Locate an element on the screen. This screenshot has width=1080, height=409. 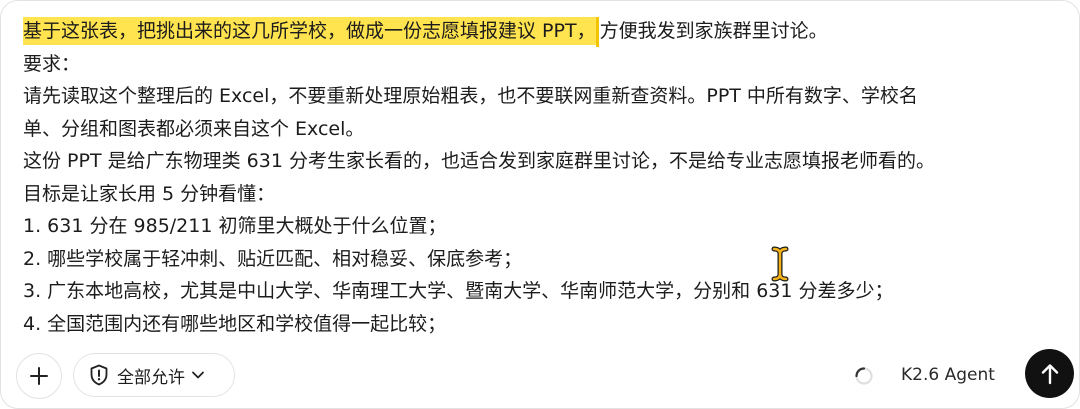
prompt-line-7: 1. 631 分在 985/211 初筛里大概处于什么位置； is located at coordinates (235, 226).